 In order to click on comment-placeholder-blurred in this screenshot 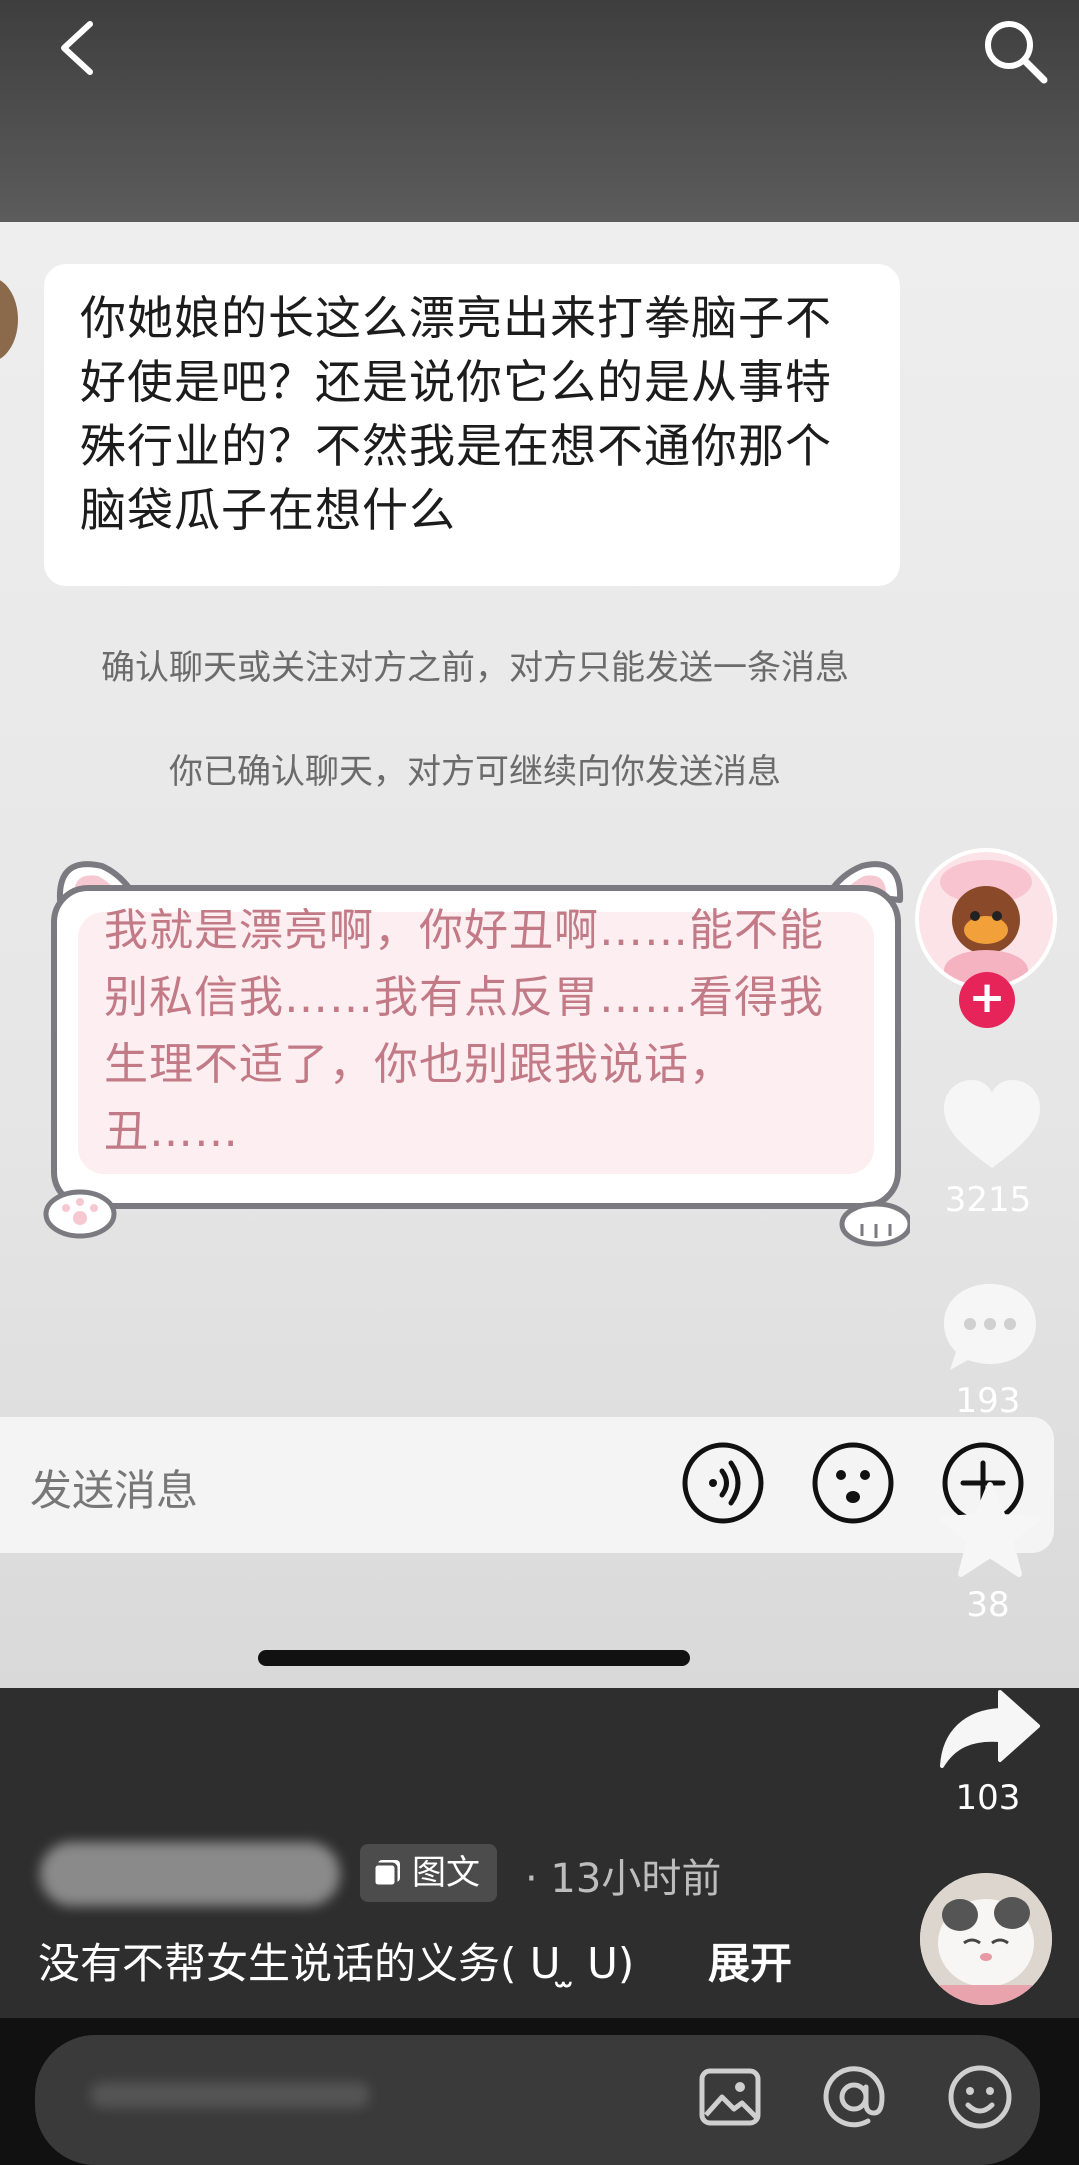, I will do `click(230, 2095)`.